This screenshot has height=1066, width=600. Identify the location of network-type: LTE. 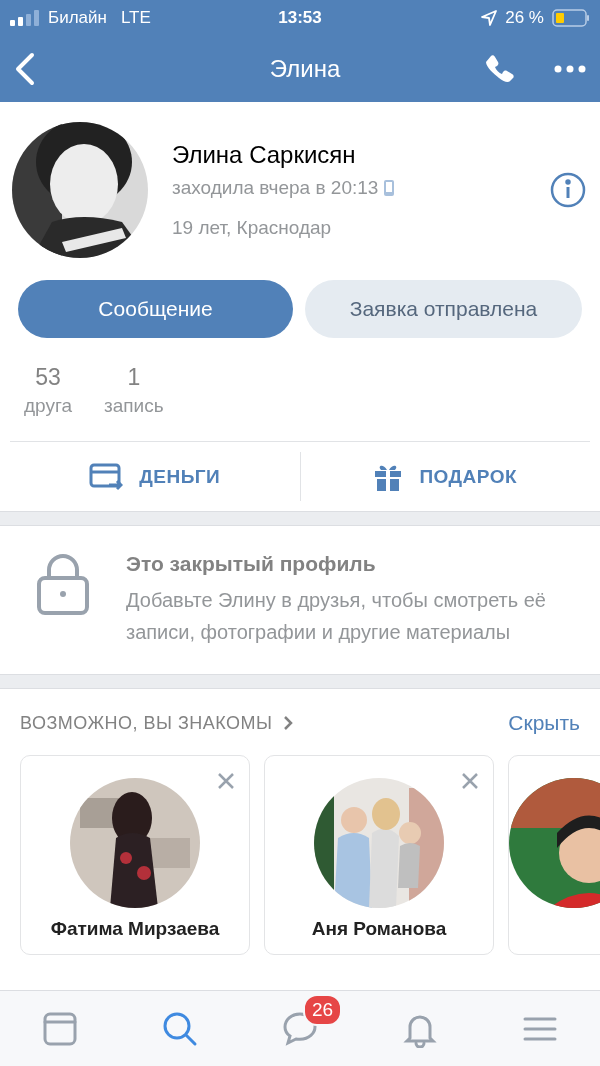
(135, 18).